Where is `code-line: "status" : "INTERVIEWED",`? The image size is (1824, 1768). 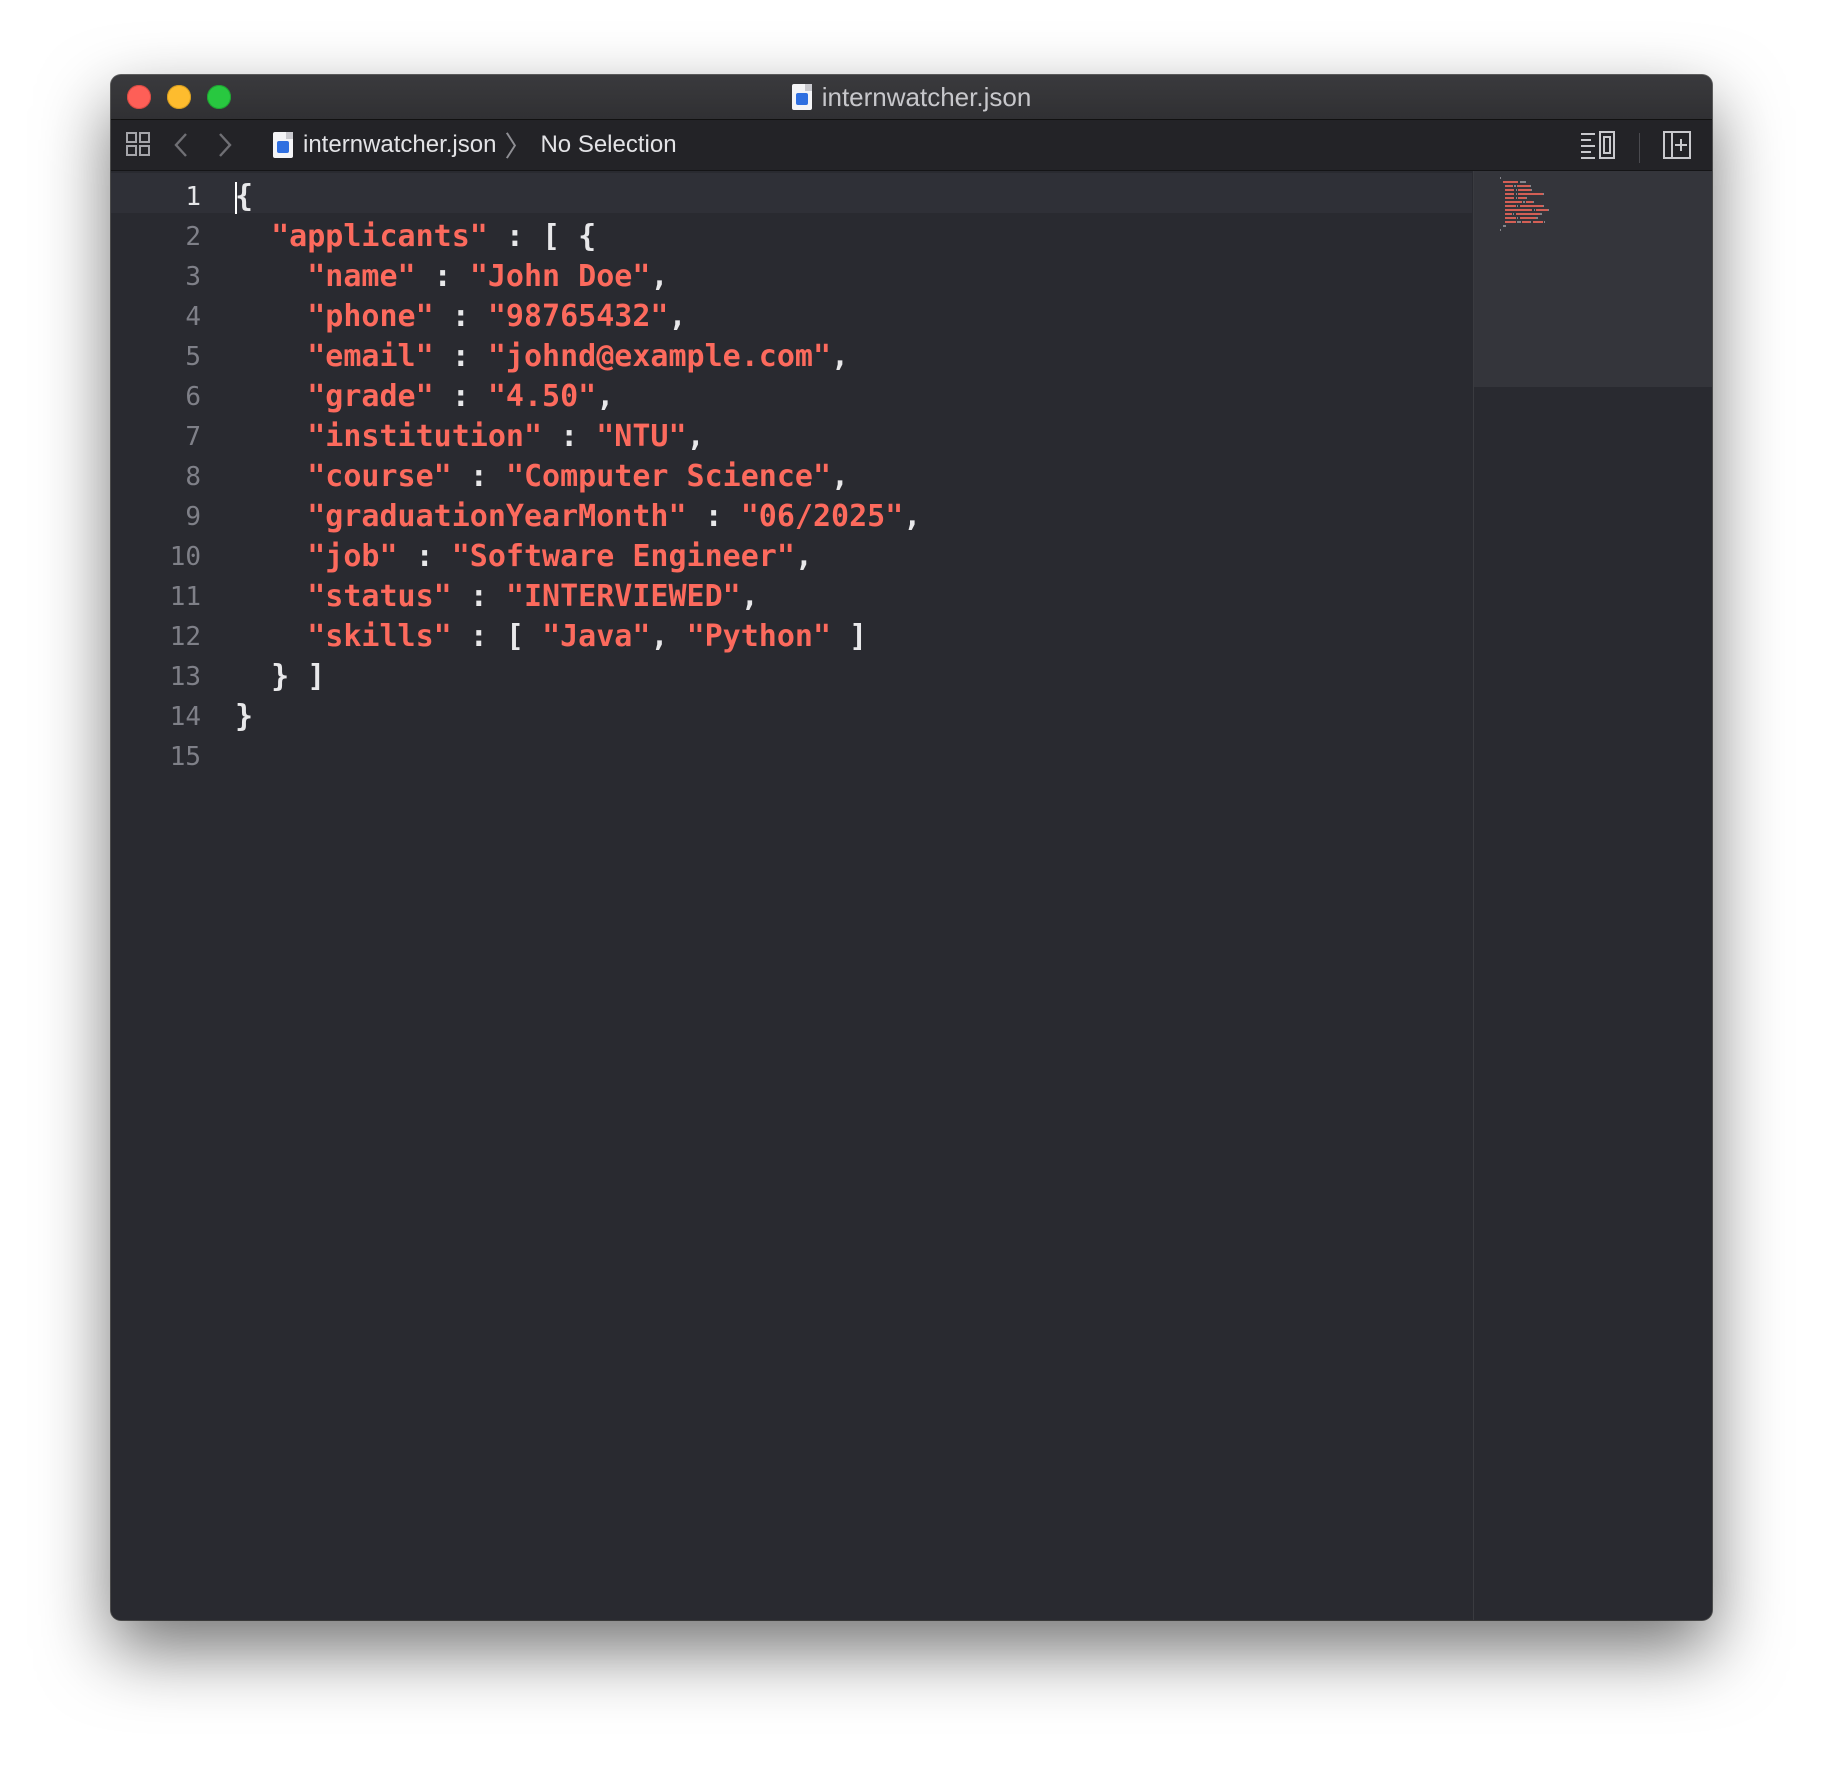 code-line: "status" : "INTERVIEWED", is located at coordinates (578, 597).